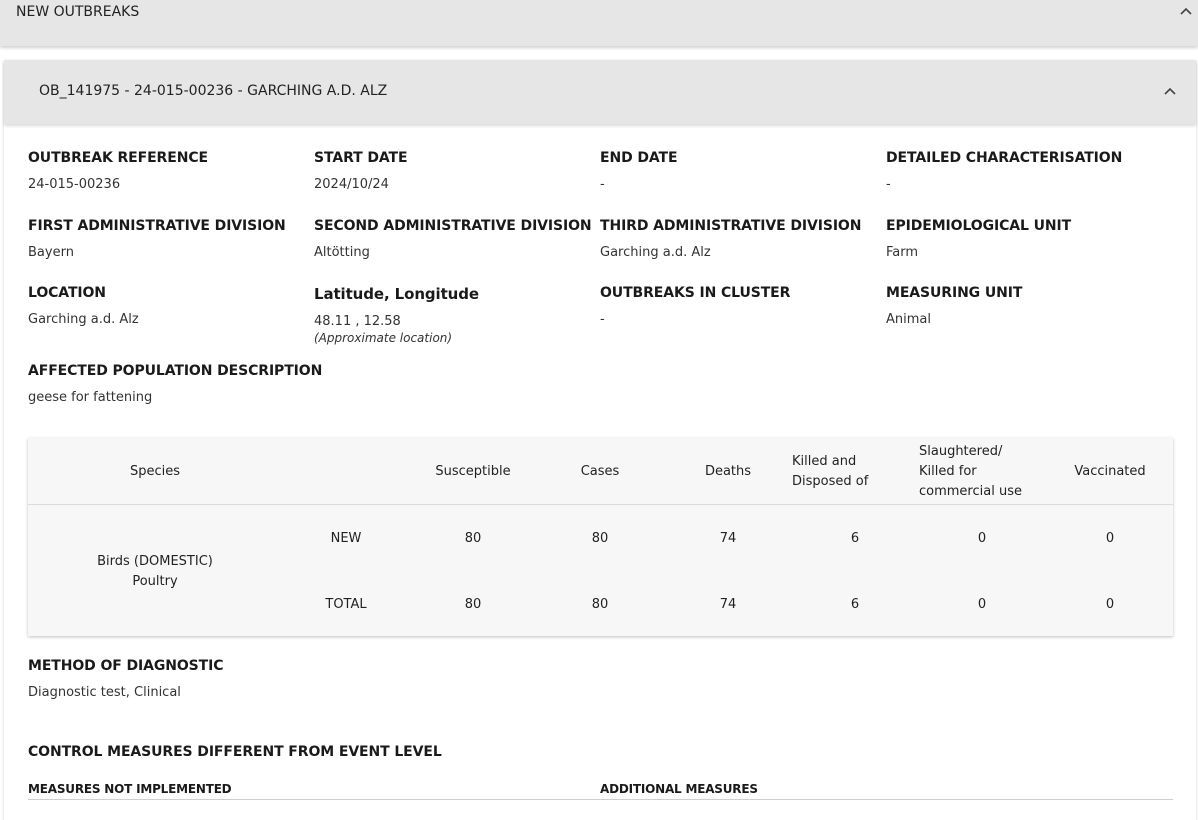 Image resolution: width=1198 pixels, height=820 pixels. I want to click on second-admin-division-value: Altötting, so click(342, 252).